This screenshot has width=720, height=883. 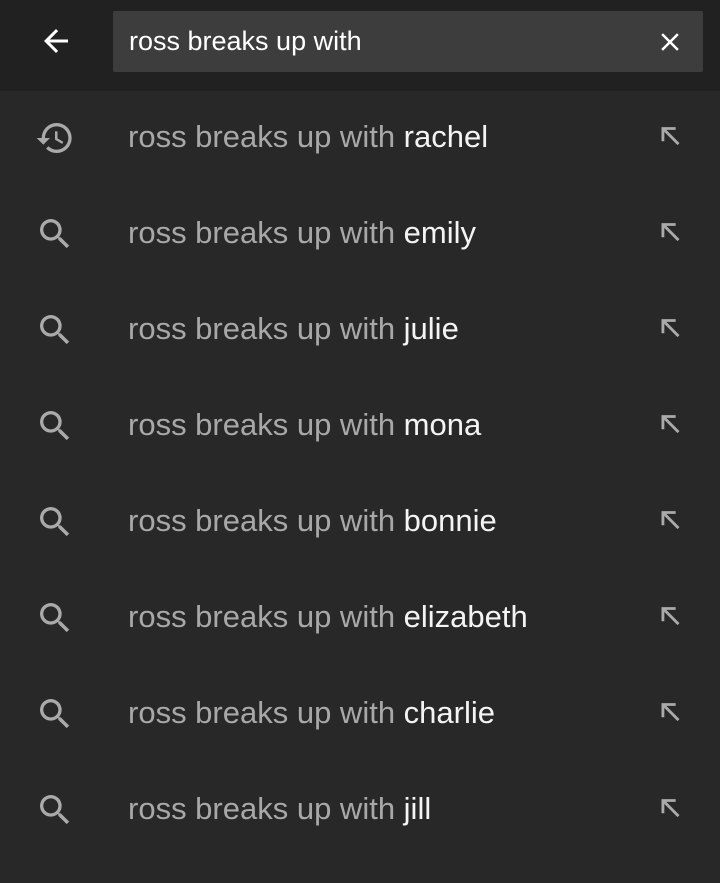 I want to click on suggestion-item-charlie: ross breaks up with charlie, so click(x=360, y=713).